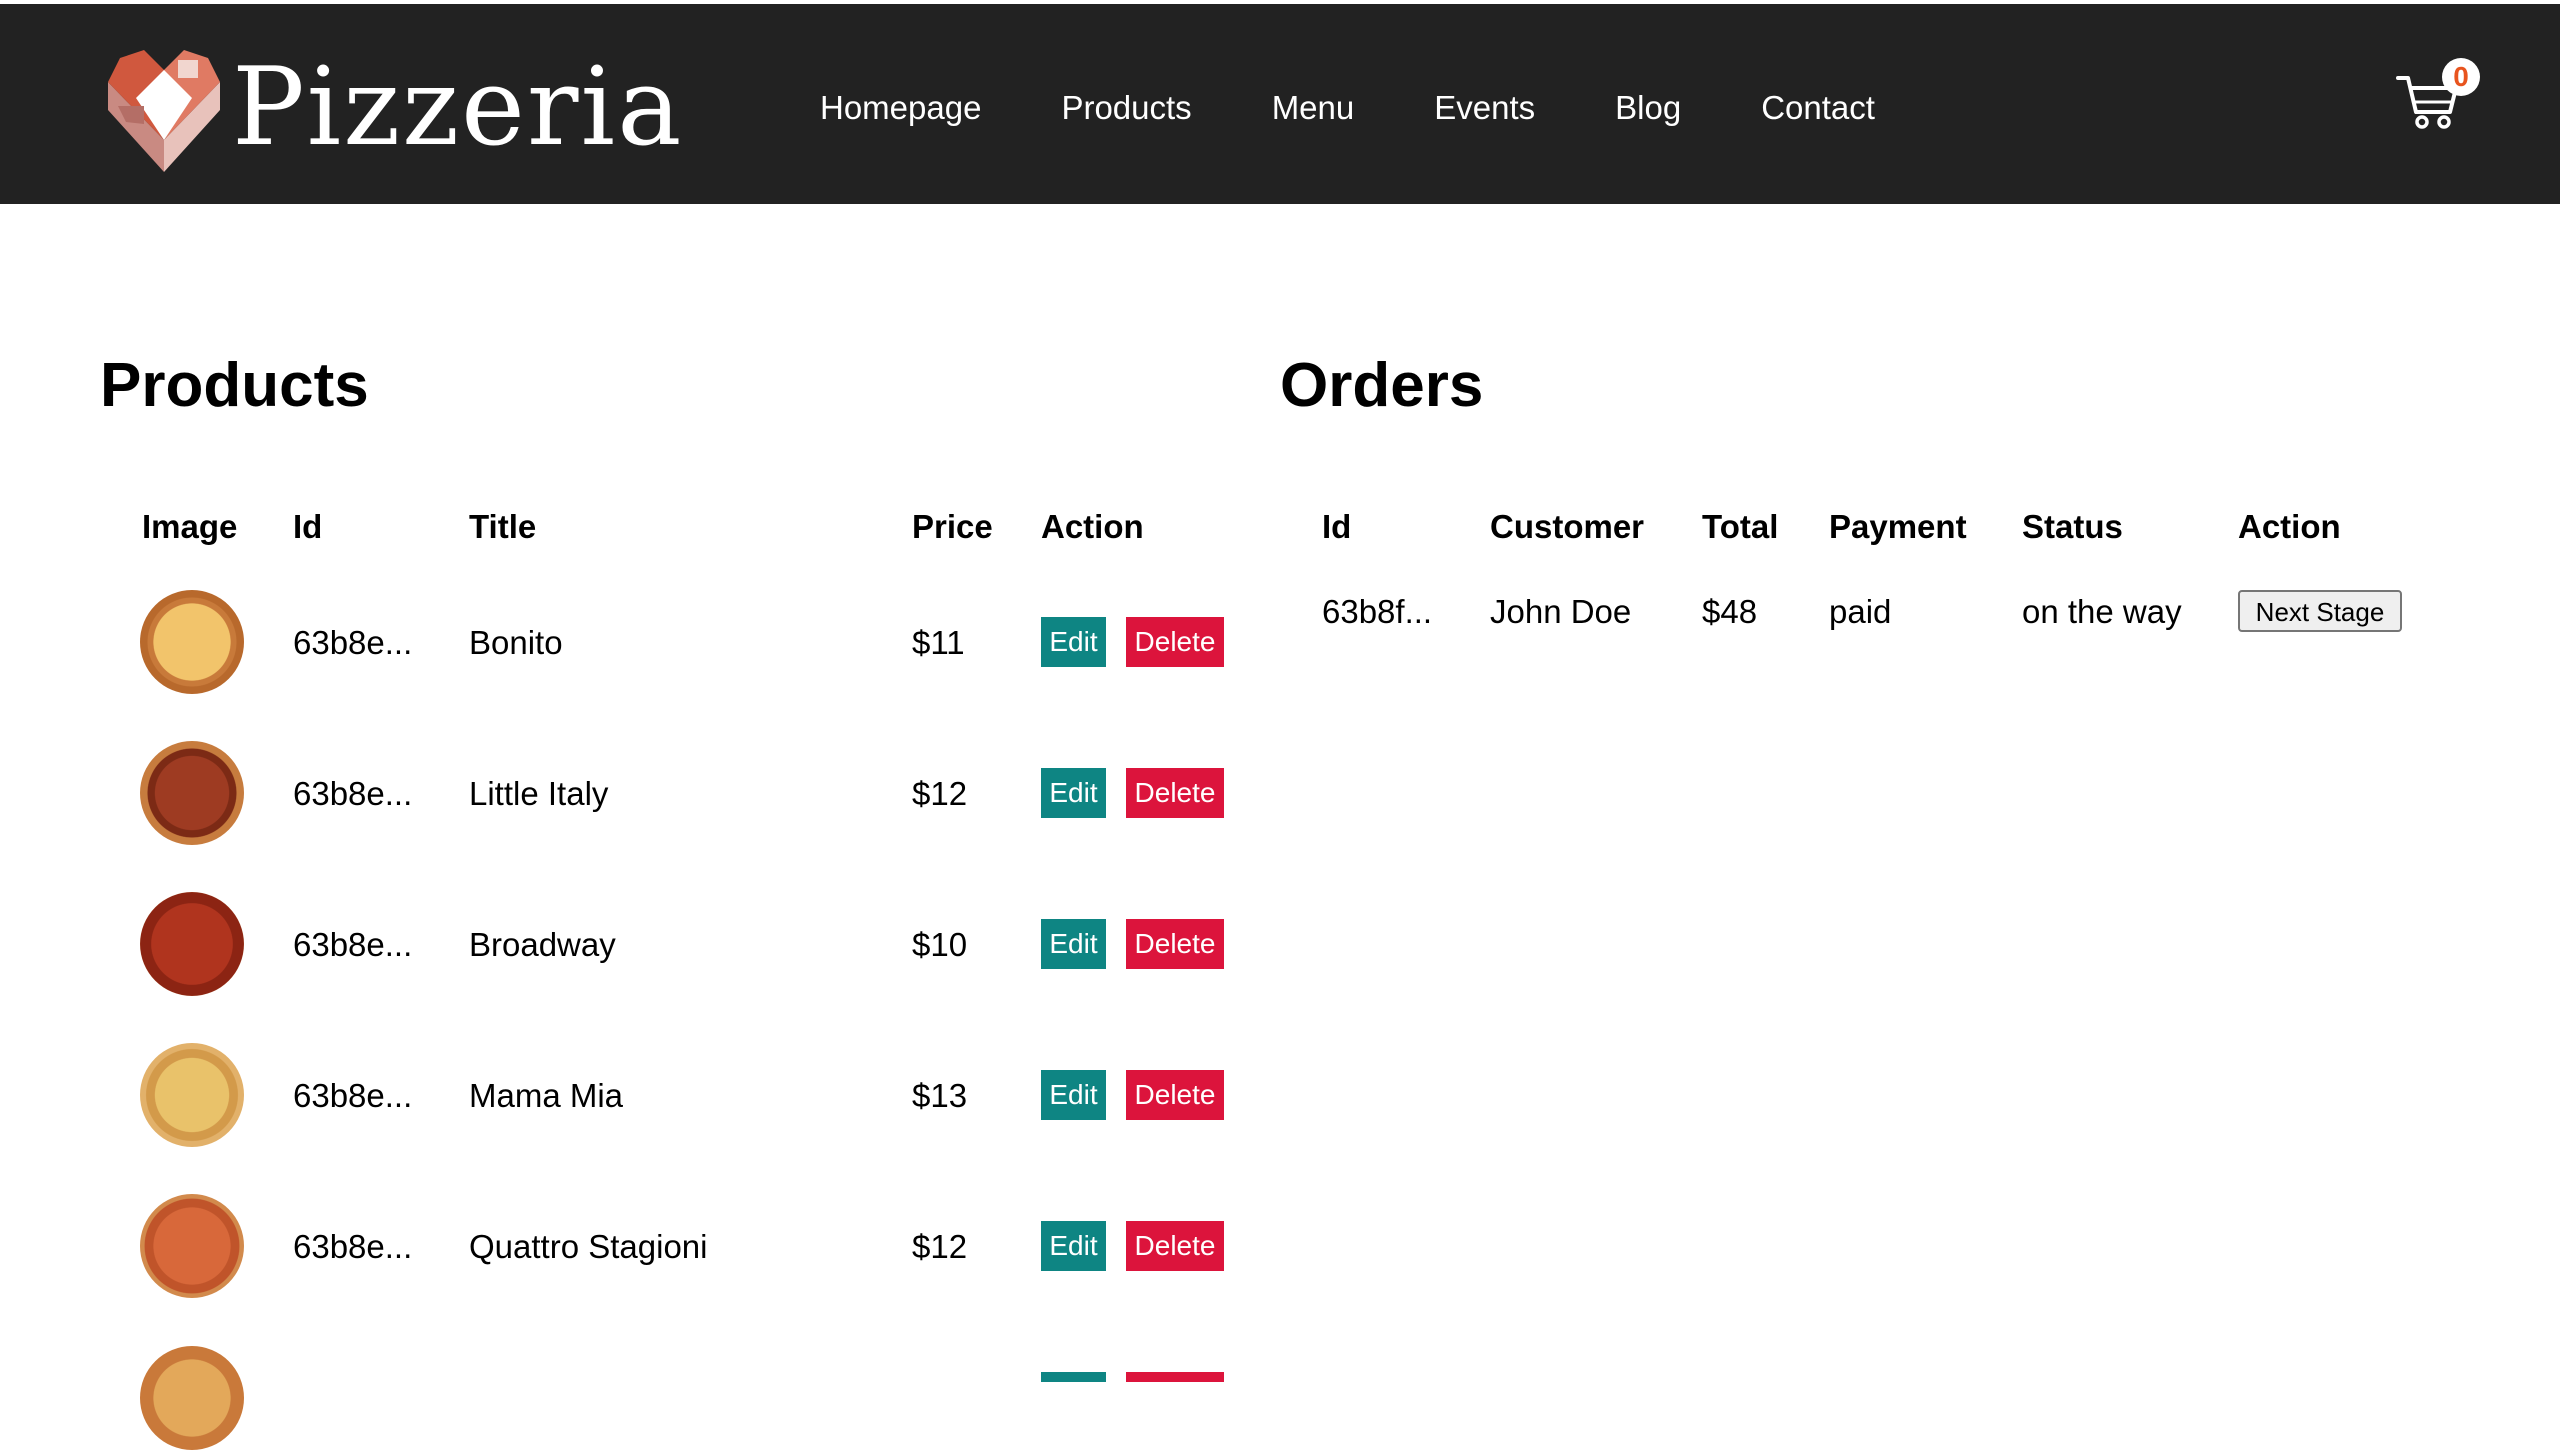  I want to click on product-title: Quattro Stagioni, so click(588, 1246).